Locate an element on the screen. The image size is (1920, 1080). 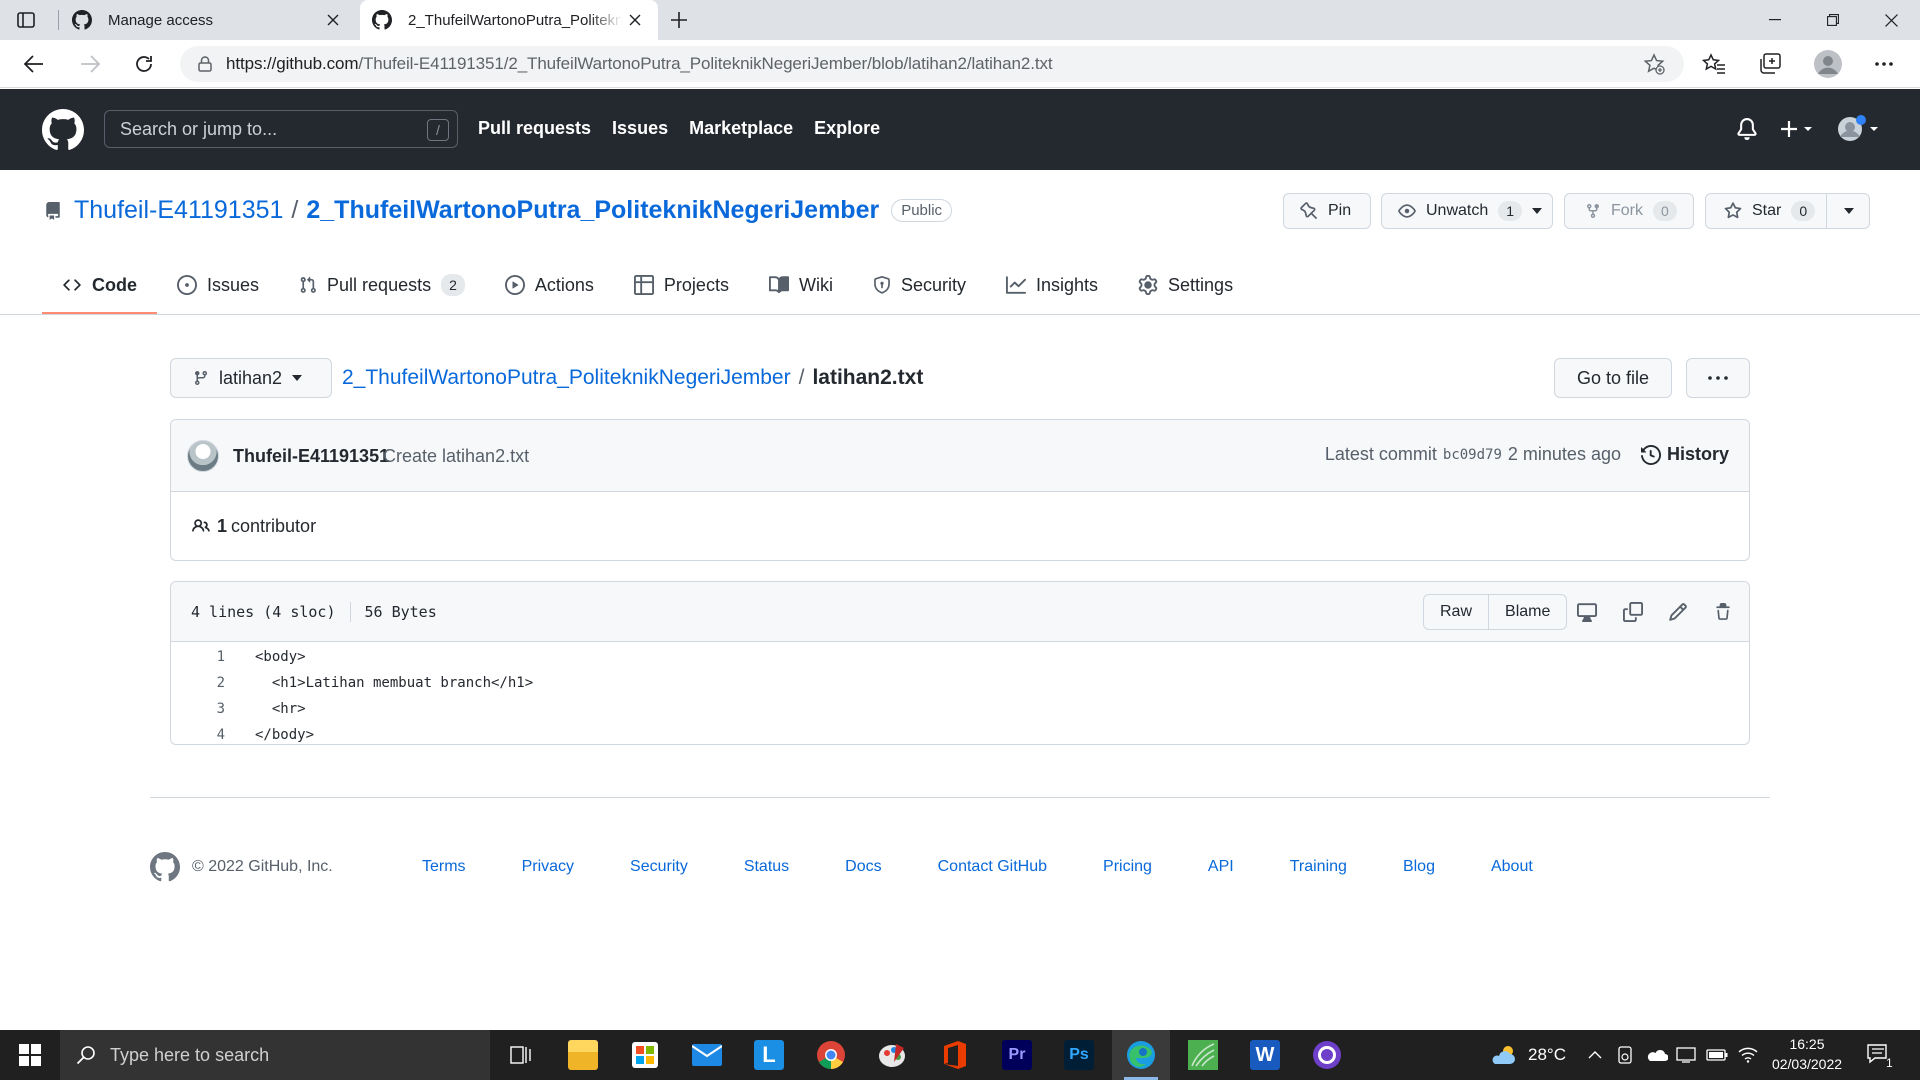
unwatch-button: Unwatch 1 is located at coordinates (1467, 211).